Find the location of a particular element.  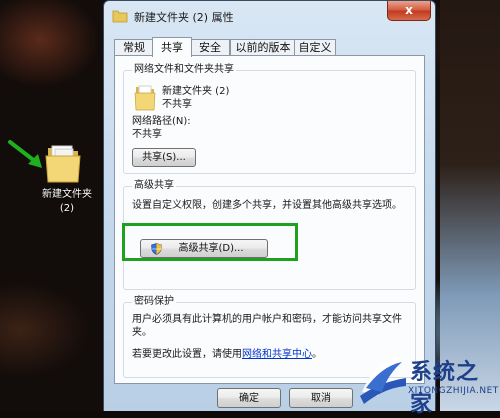

desktop-folder-label-line2: (2) is located at coordinates (67, 208).